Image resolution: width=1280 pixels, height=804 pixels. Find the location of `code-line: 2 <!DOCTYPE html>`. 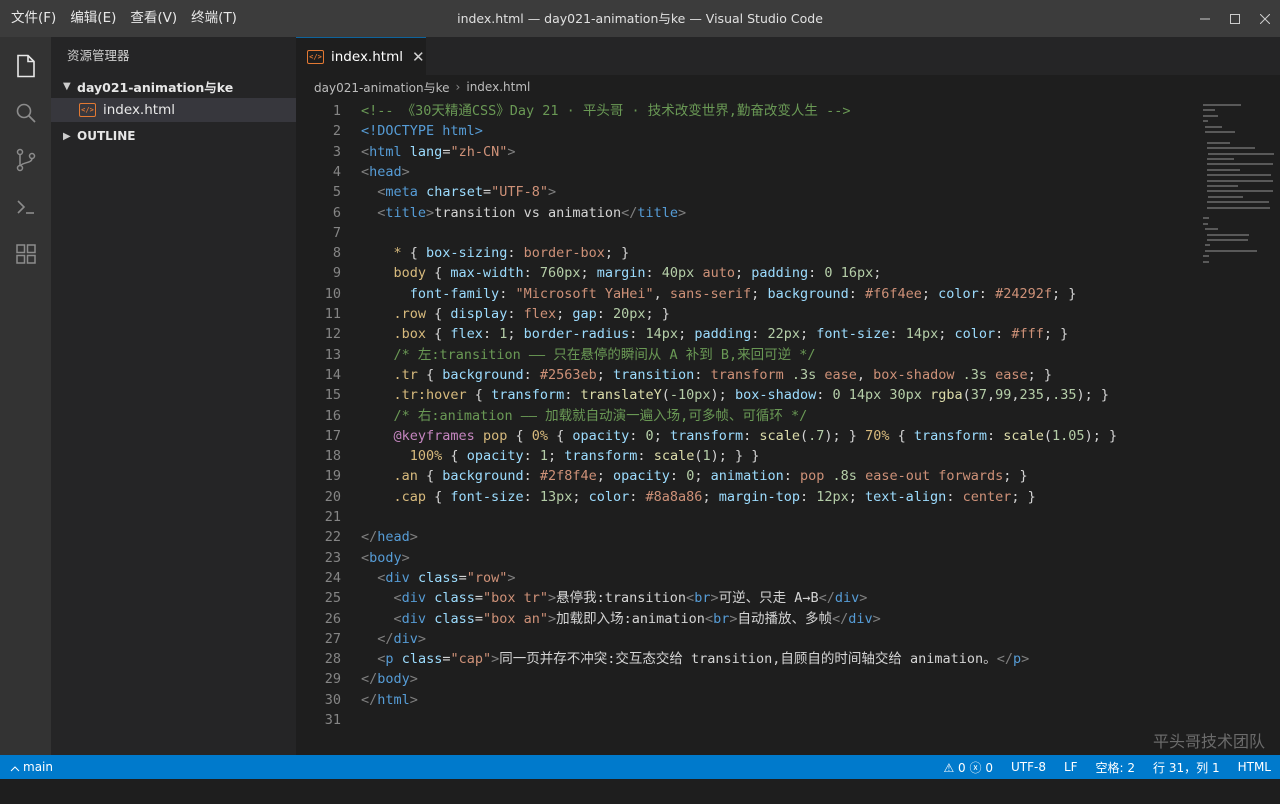

code-line: 2 <!DOCTYPE html> is located at coordinates (746, 131).